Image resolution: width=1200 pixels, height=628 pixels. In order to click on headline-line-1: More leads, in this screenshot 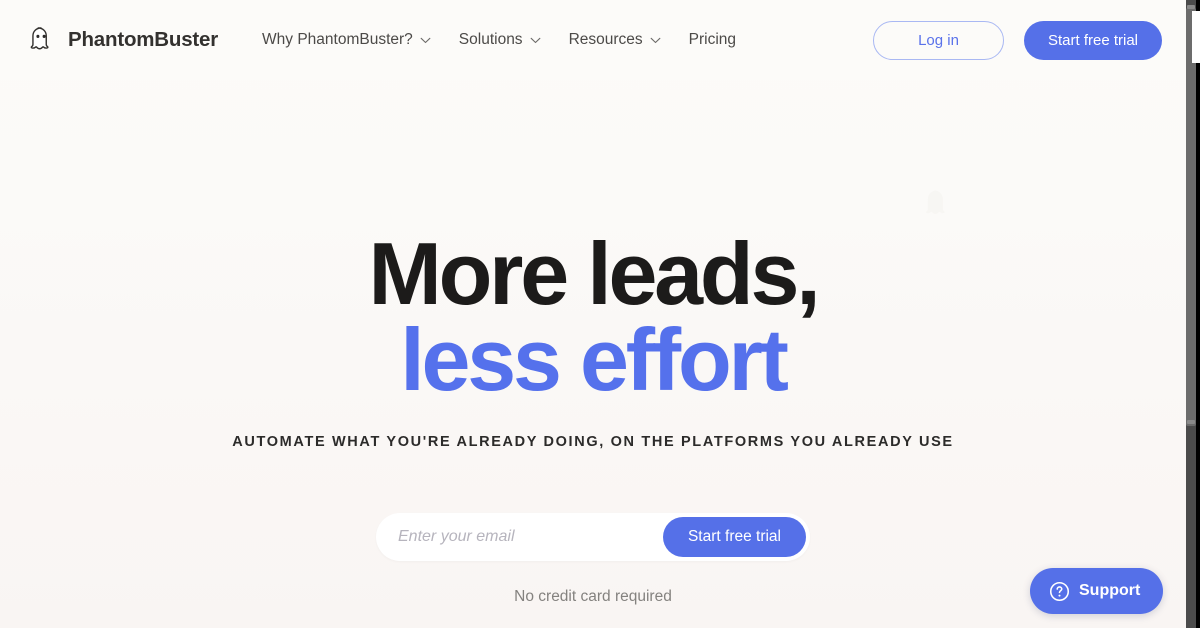, I will do `click(594, 273)`.